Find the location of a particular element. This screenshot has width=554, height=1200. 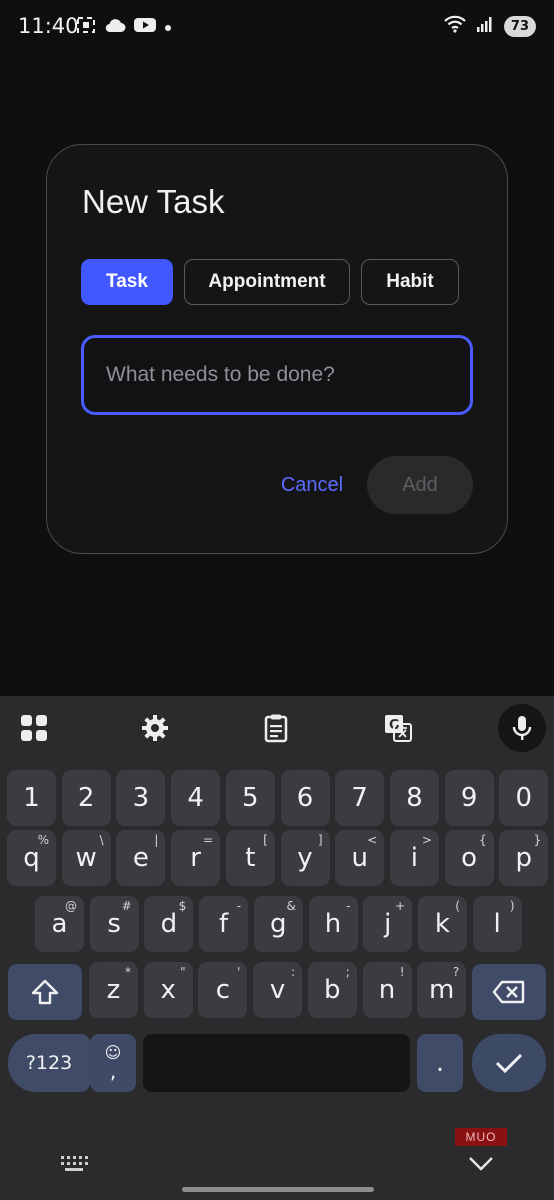

clipboard-icon is located at coordinates (276, 728).